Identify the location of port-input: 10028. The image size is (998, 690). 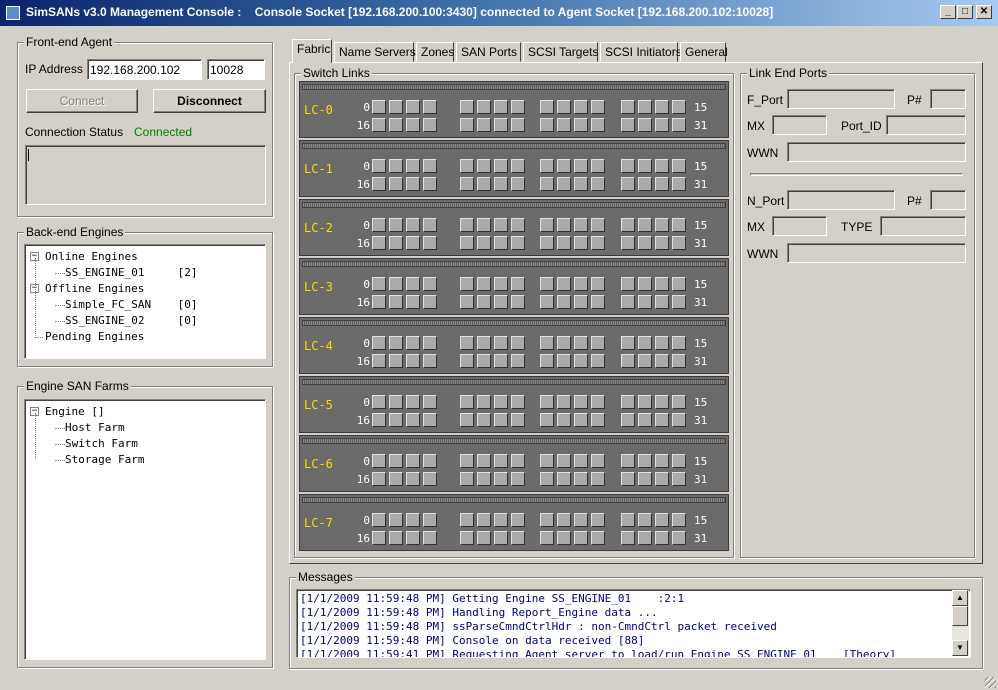
(236, 69).